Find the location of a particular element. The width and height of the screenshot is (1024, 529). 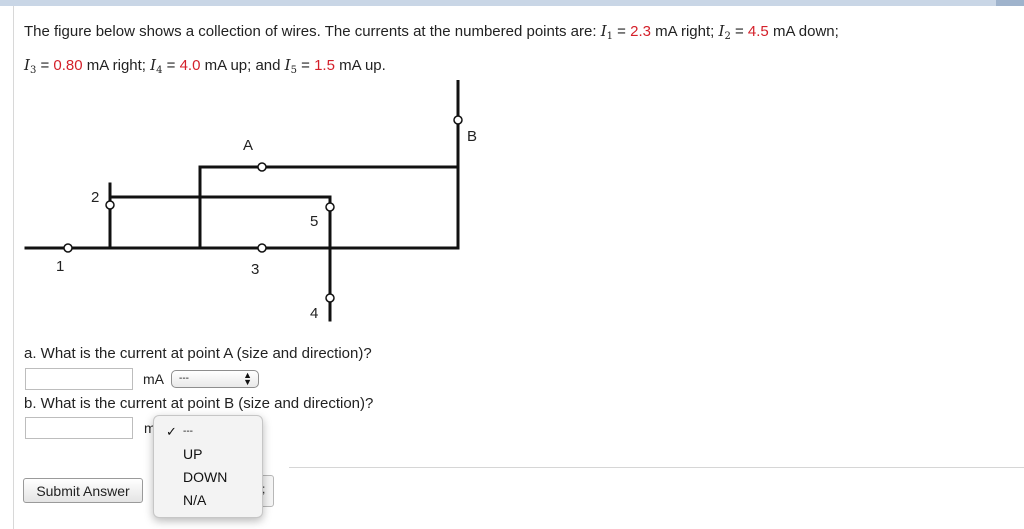

select-updown-icon: ▲ ▼ is located at coordinates (247, 378).